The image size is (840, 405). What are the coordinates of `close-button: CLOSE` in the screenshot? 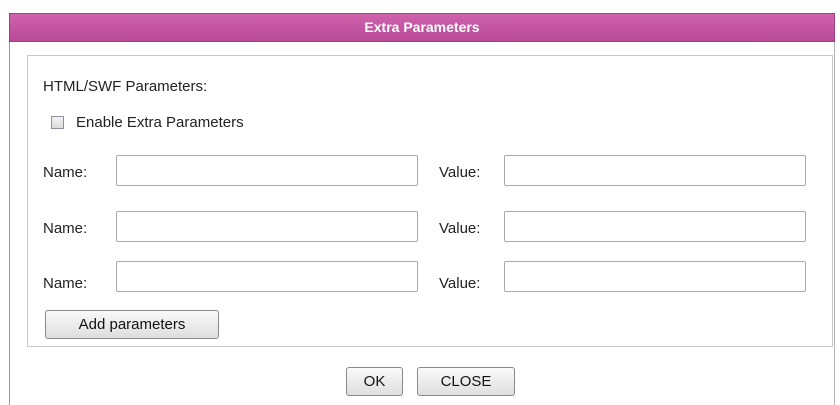 It's located at (466, 381).